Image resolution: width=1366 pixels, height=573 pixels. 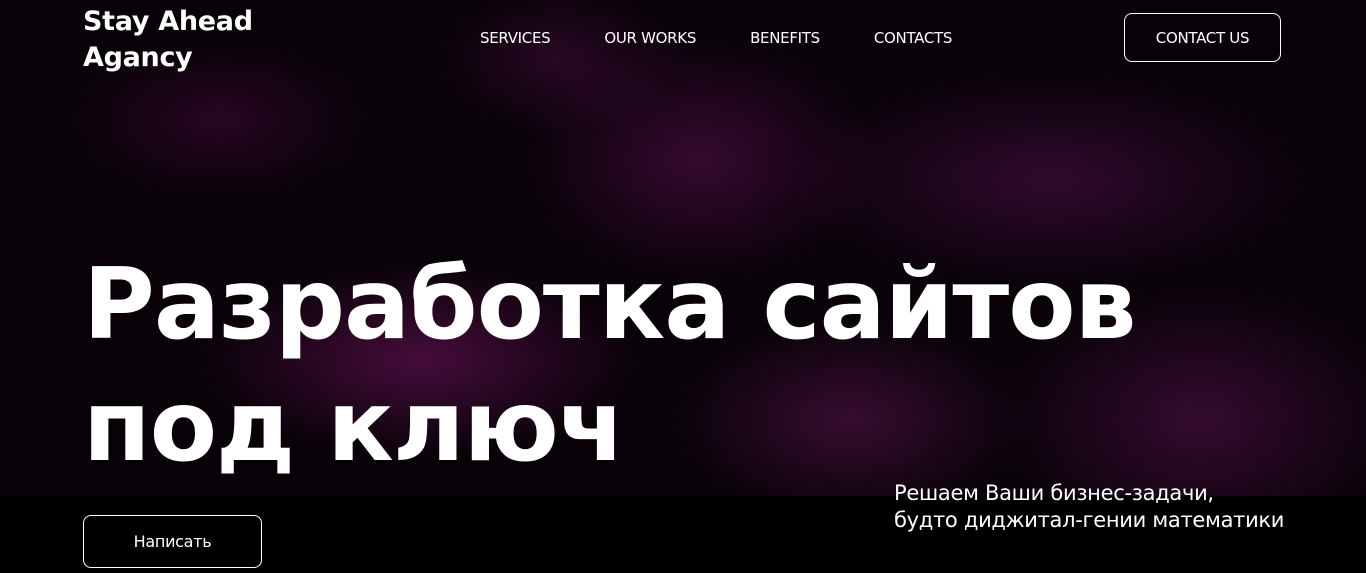 I want to click on brand-logo-line1: Stay Ahead, so click(x=168, y=21).